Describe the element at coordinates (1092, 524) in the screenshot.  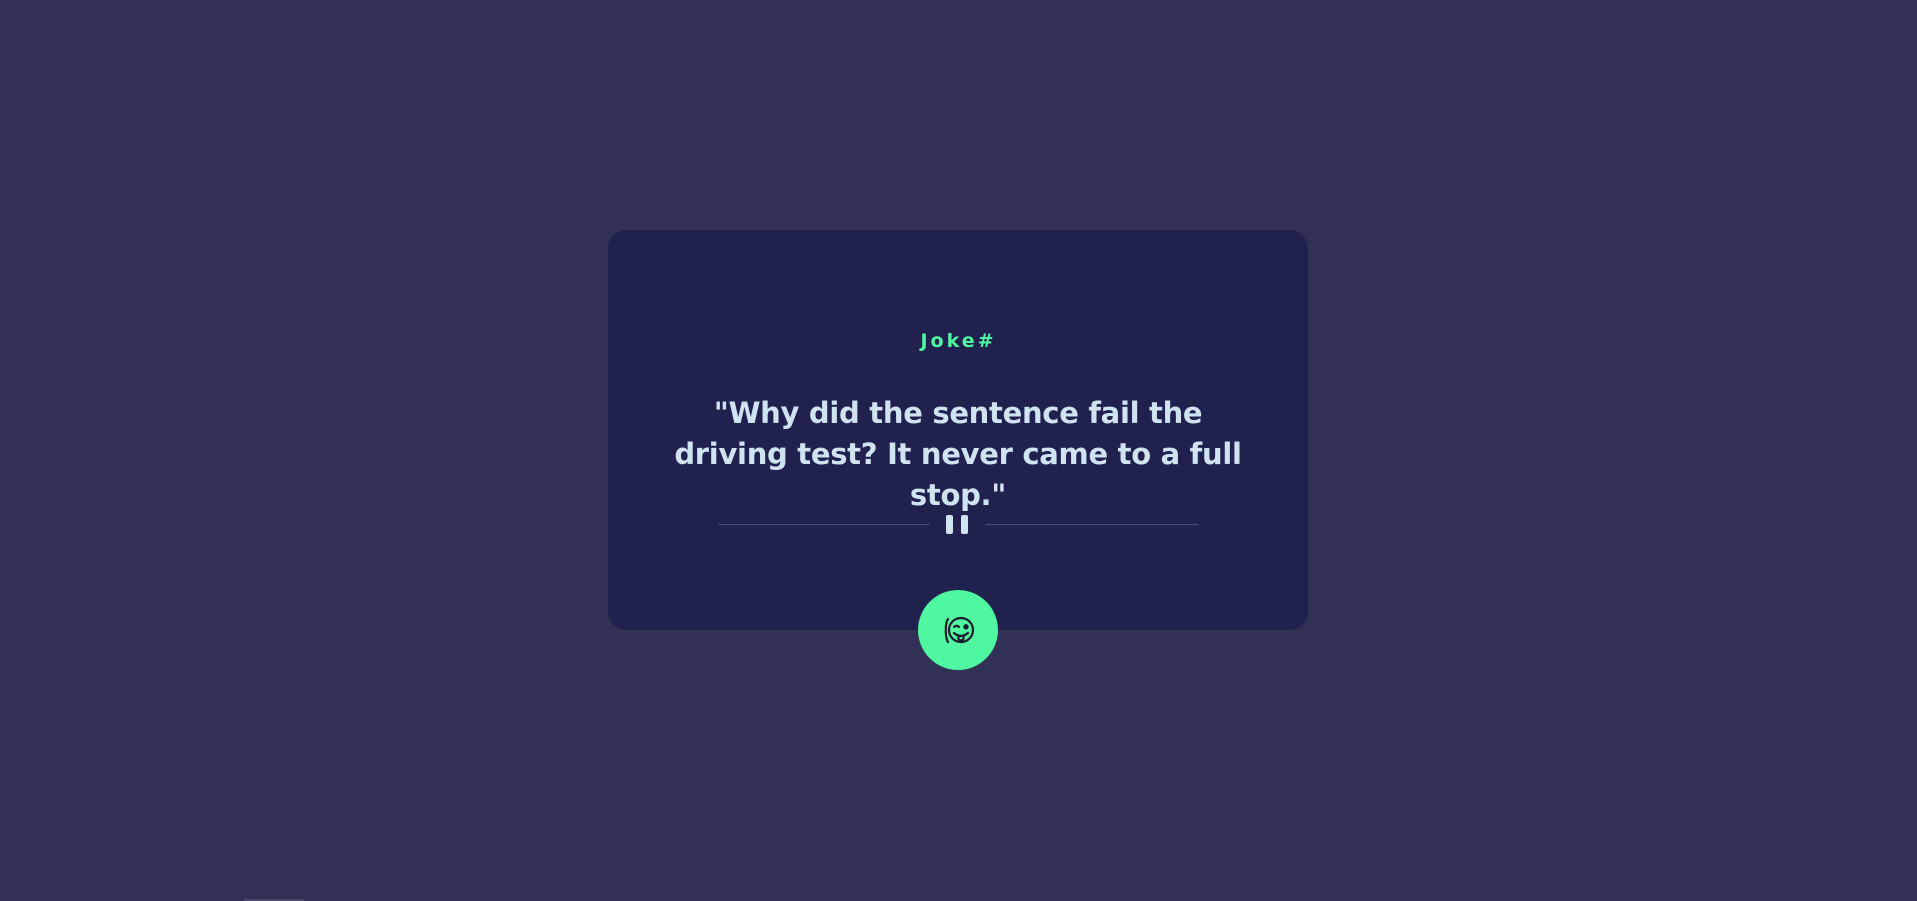
I see `divider-right` at that location.